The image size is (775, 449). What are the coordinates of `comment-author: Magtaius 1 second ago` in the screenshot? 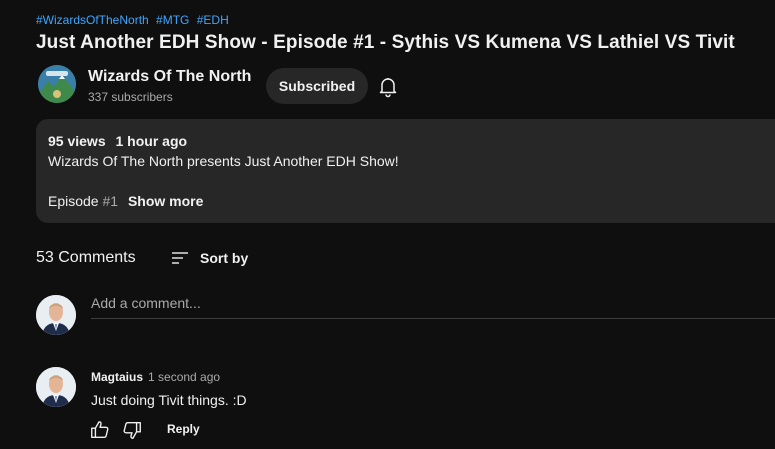 It's located at (155, 377).